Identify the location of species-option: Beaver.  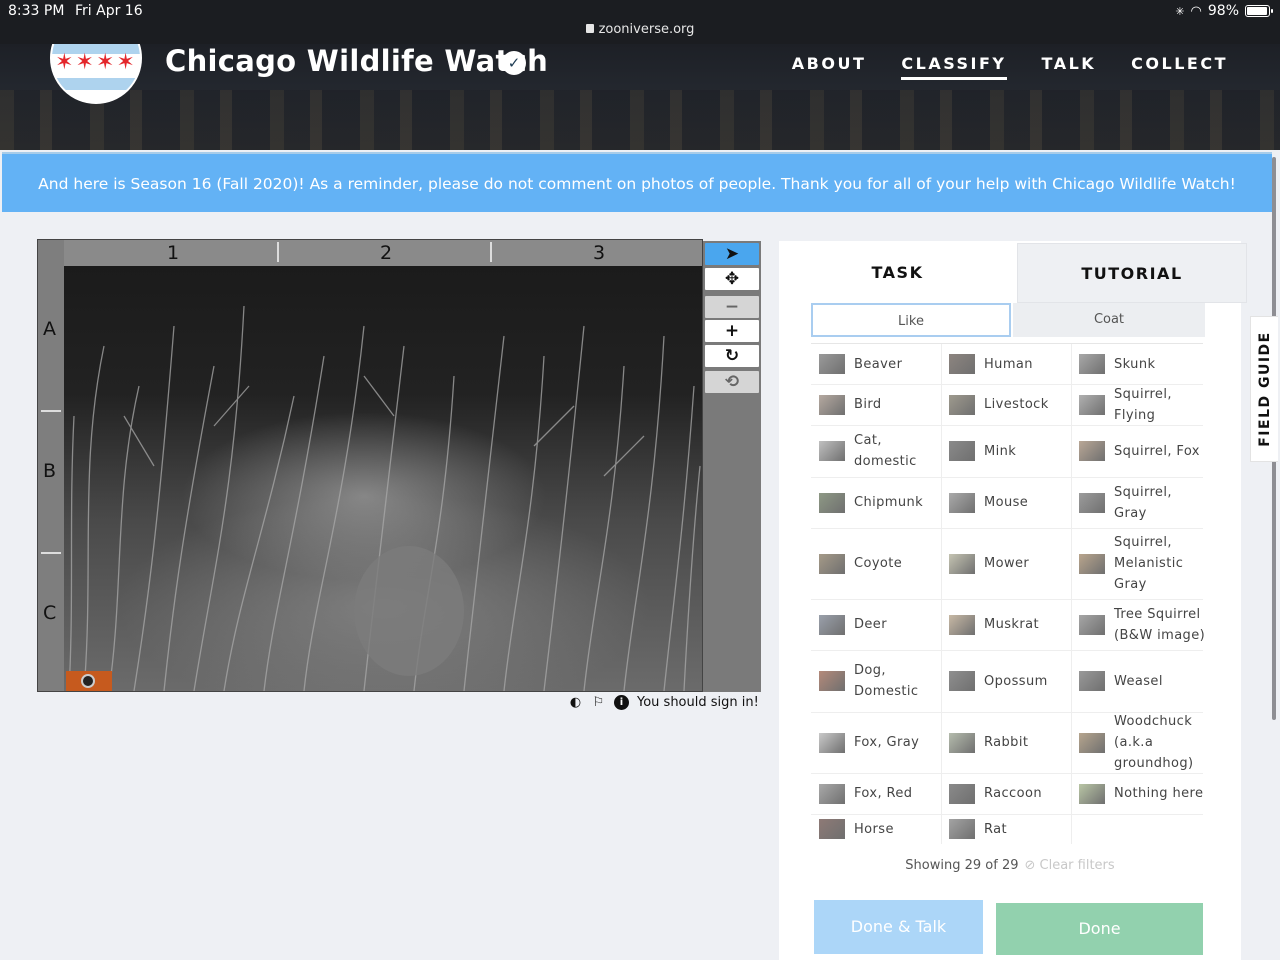
(884, 364).